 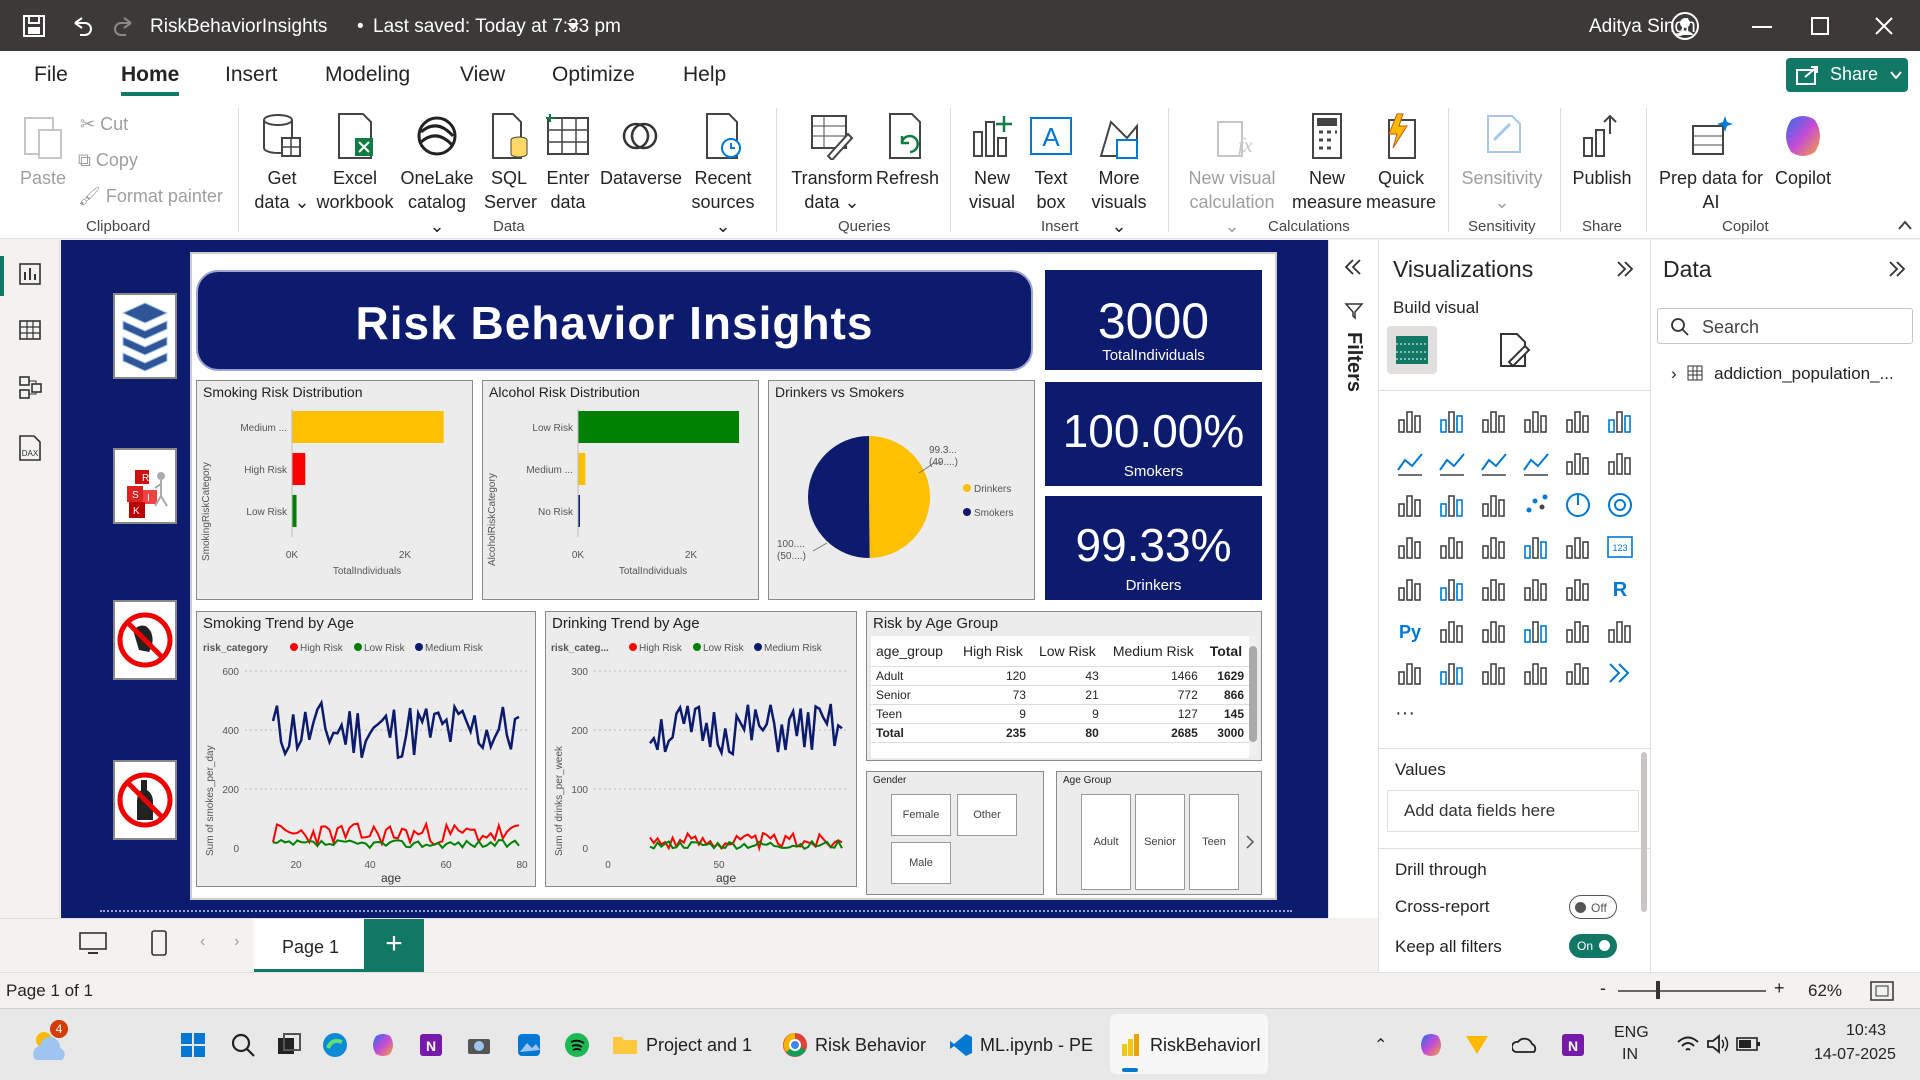 What do you see at coordinates (30, 330) in the screenshot?
I see `table-view-icon` at bounding box center [30, 330].